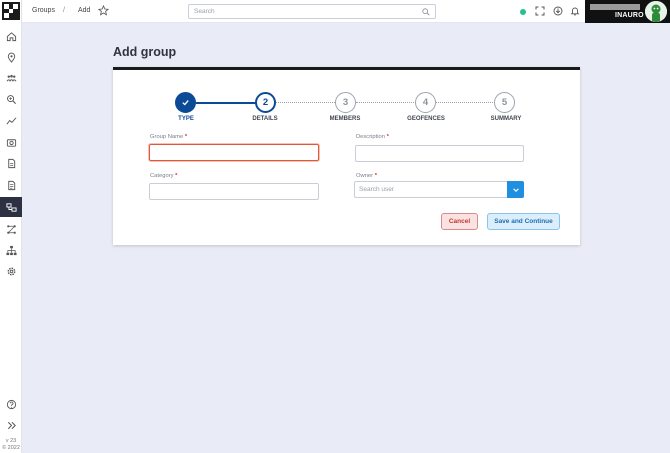 The image size is (670, 453). Describe the element at coordinates (629, 15) in the screenshot. I see `organization-name: INAURO` at that location.